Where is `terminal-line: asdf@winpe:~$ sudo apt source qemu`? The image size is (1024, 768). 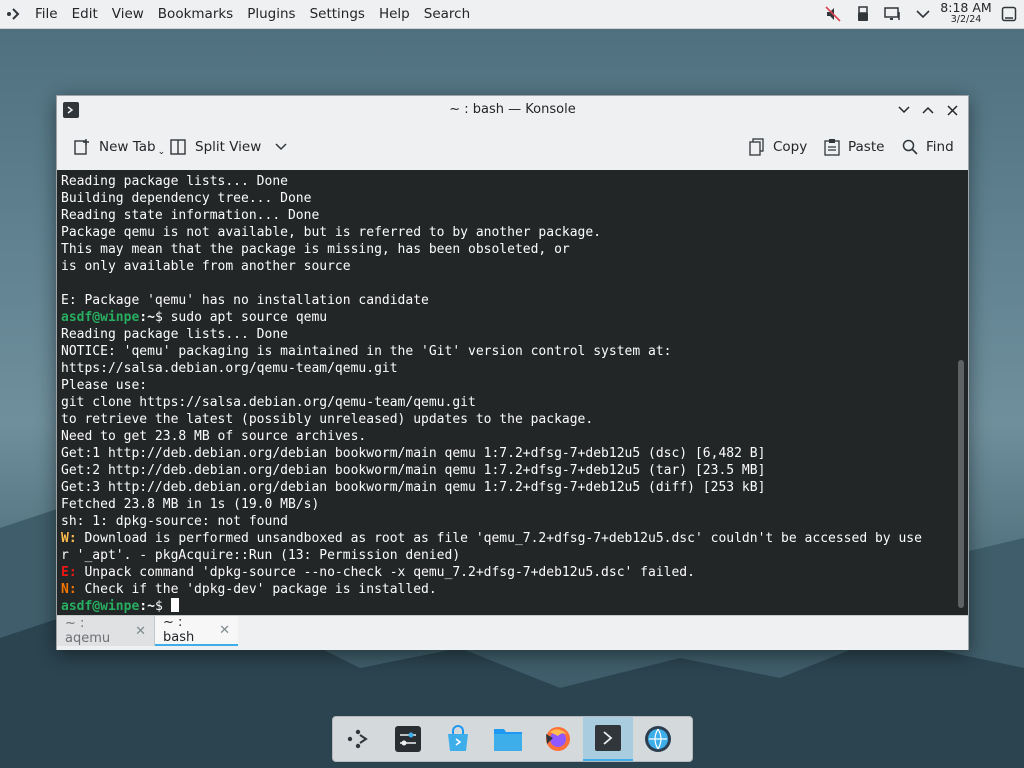
terminal-line: asdf@winpe:~$ sudo apt source qemu is located at coordinates (194, 317).